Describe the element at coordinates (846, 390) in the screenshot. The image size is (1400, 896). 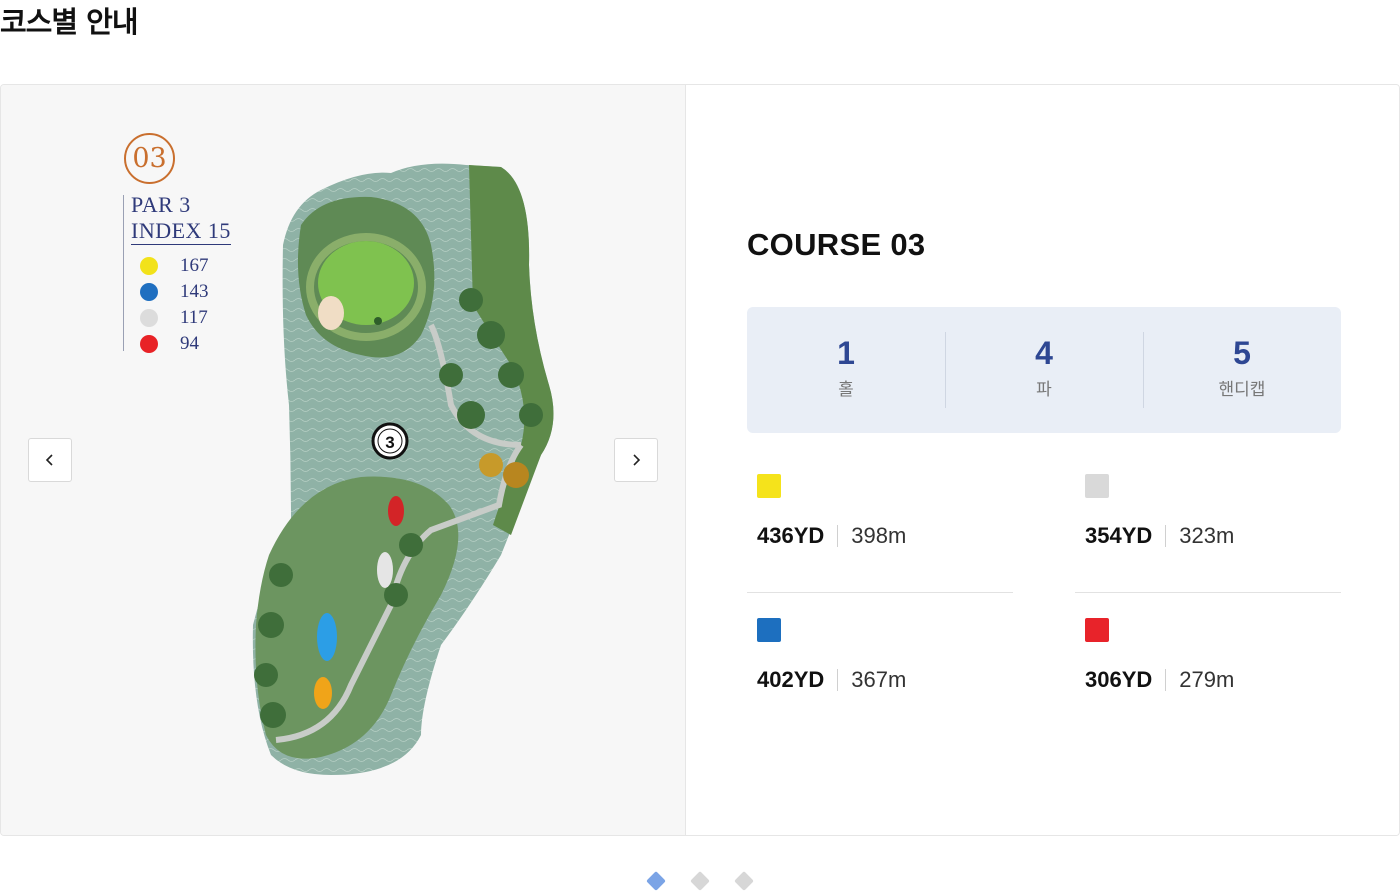
I see `stat-label: 홀` at that location.